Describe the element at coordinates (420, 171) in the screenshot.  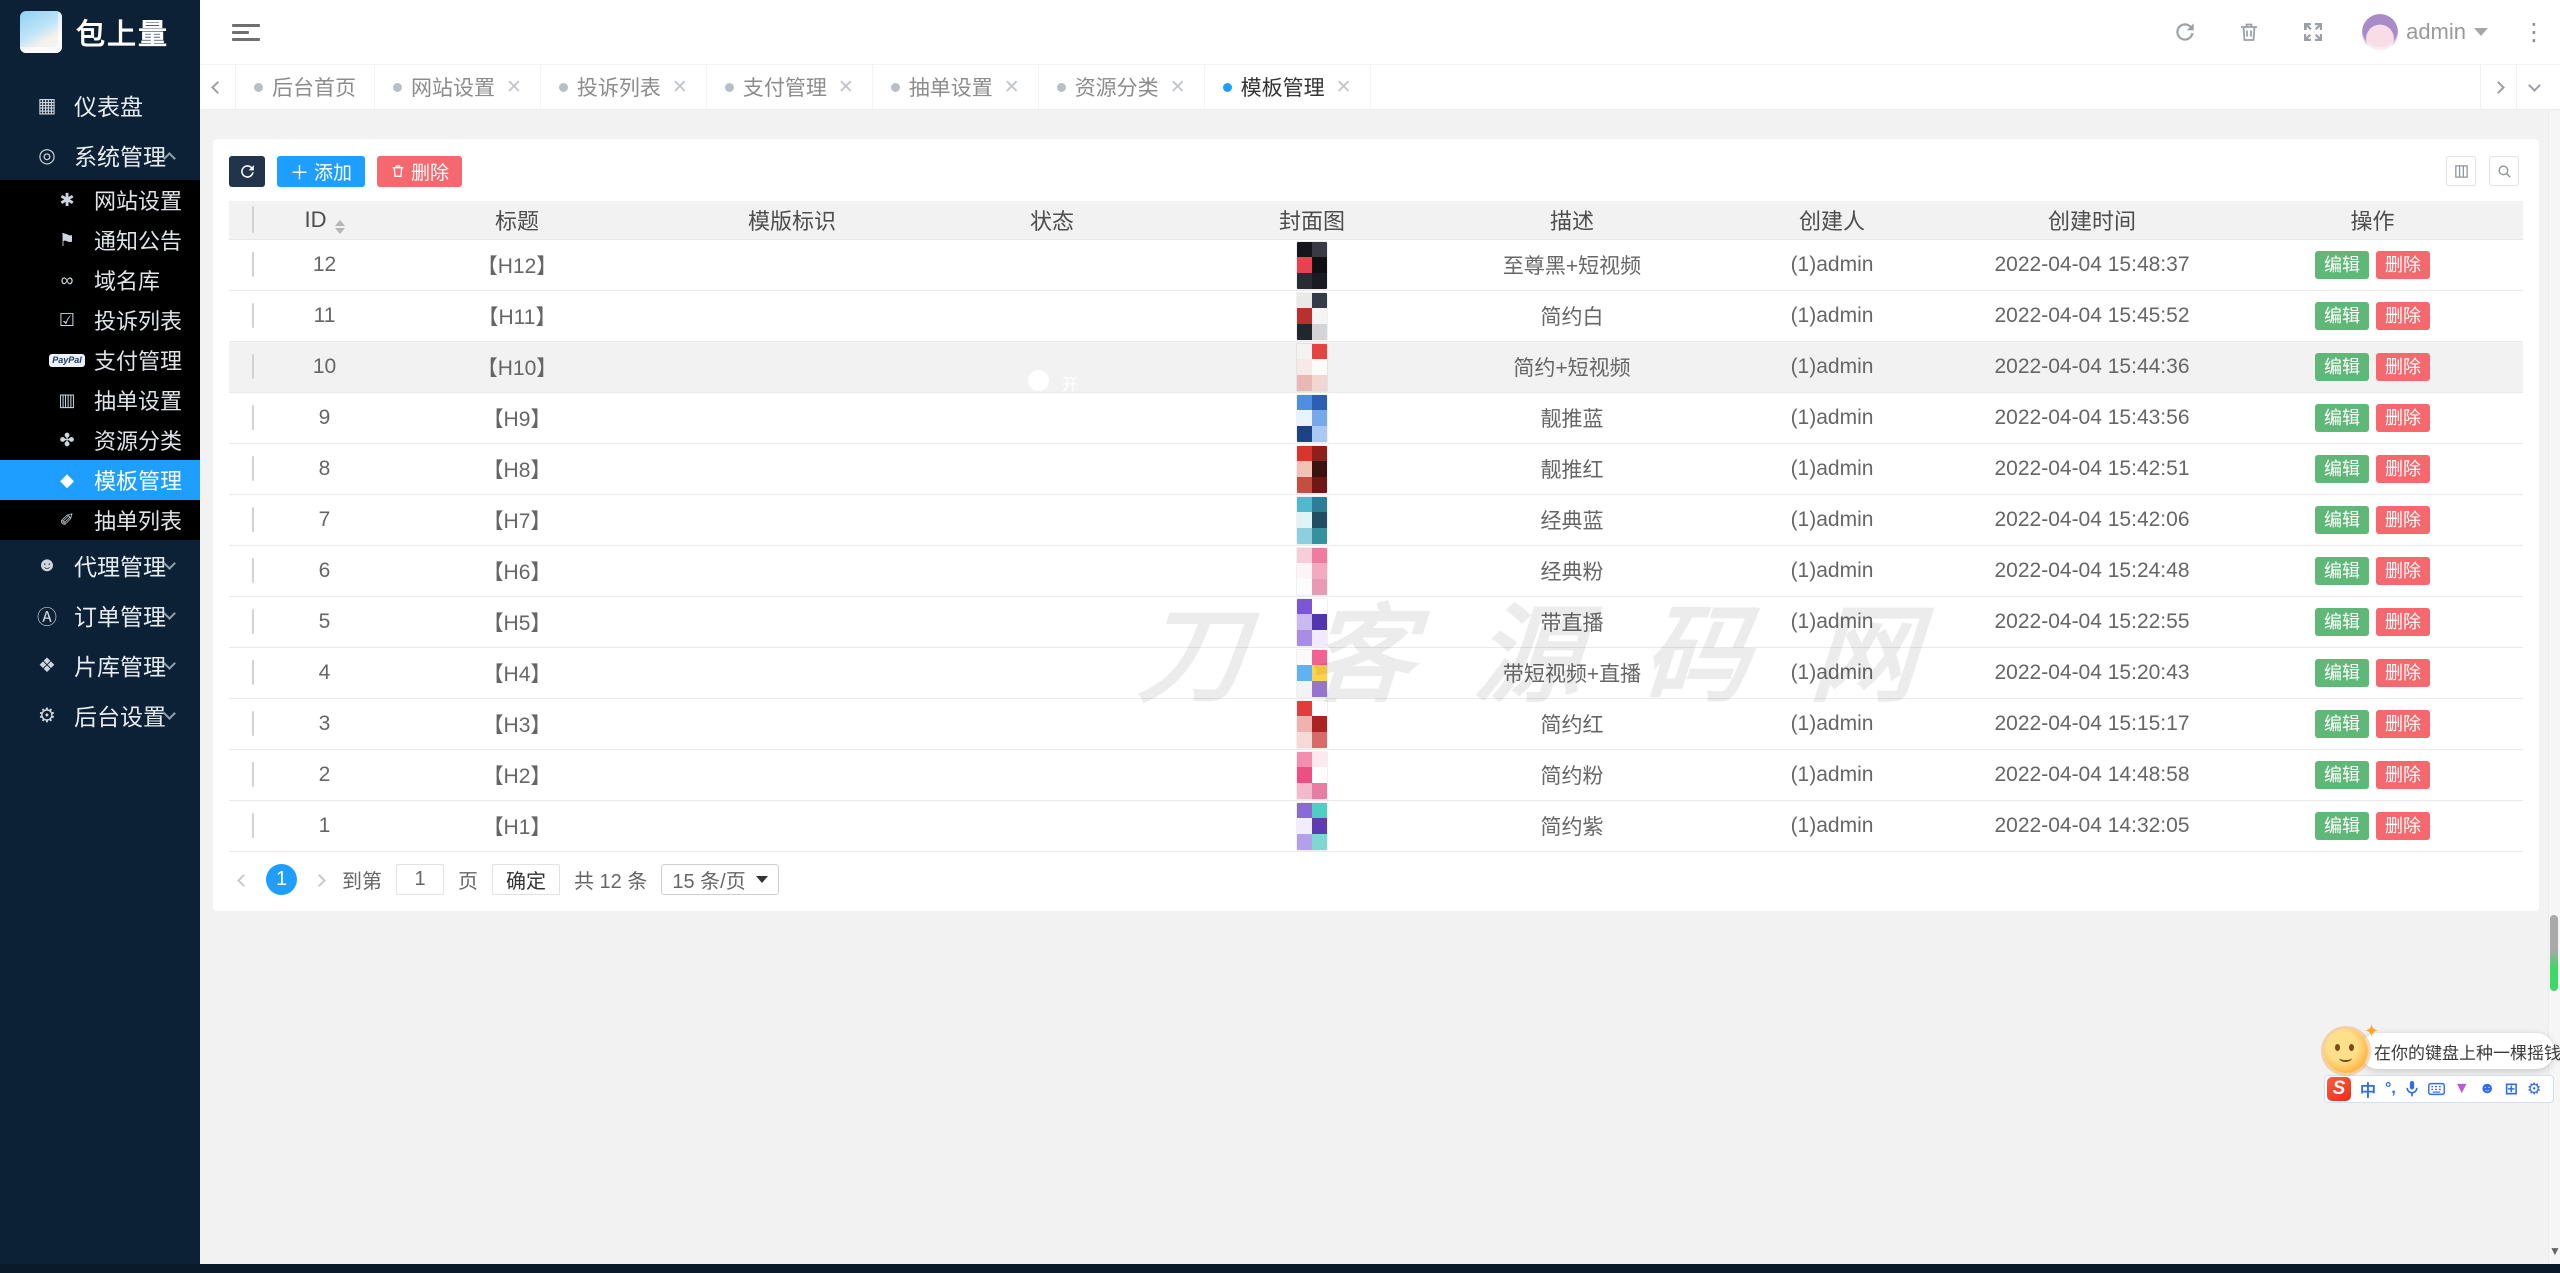
I see `delete-button: 删除` at that location.